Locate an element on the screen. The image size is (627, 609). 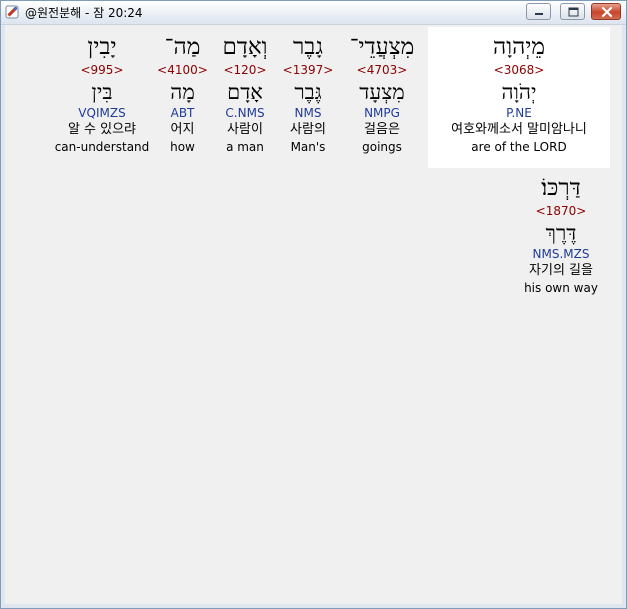
maximize-icon is located at coordinates (573, 12).